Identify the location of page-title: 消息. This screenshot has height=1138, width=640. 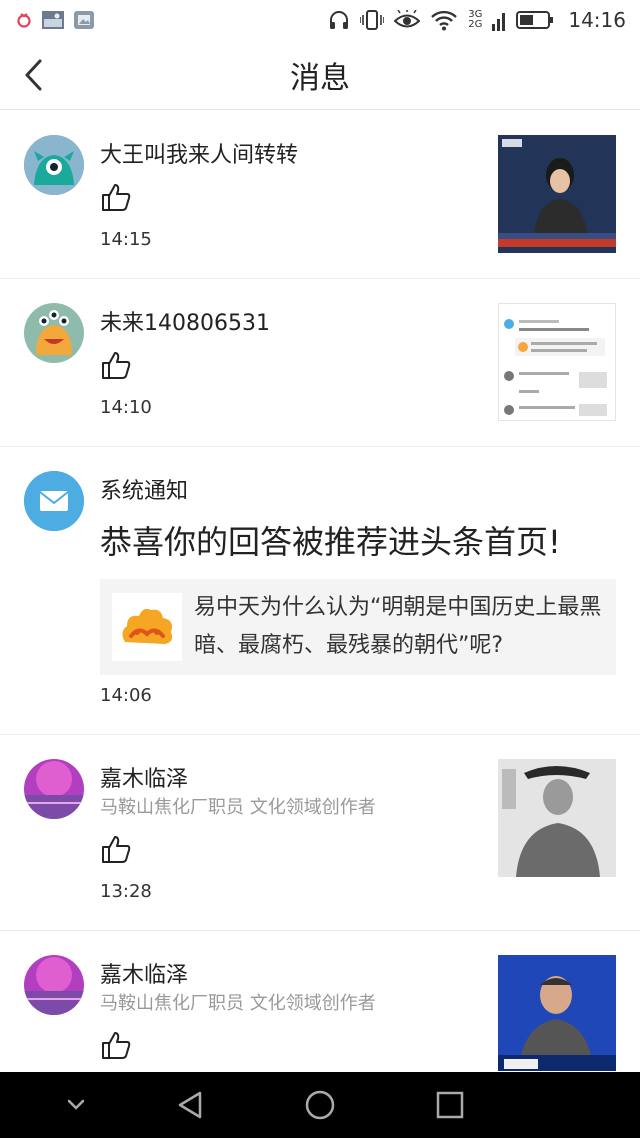
(320, 78).